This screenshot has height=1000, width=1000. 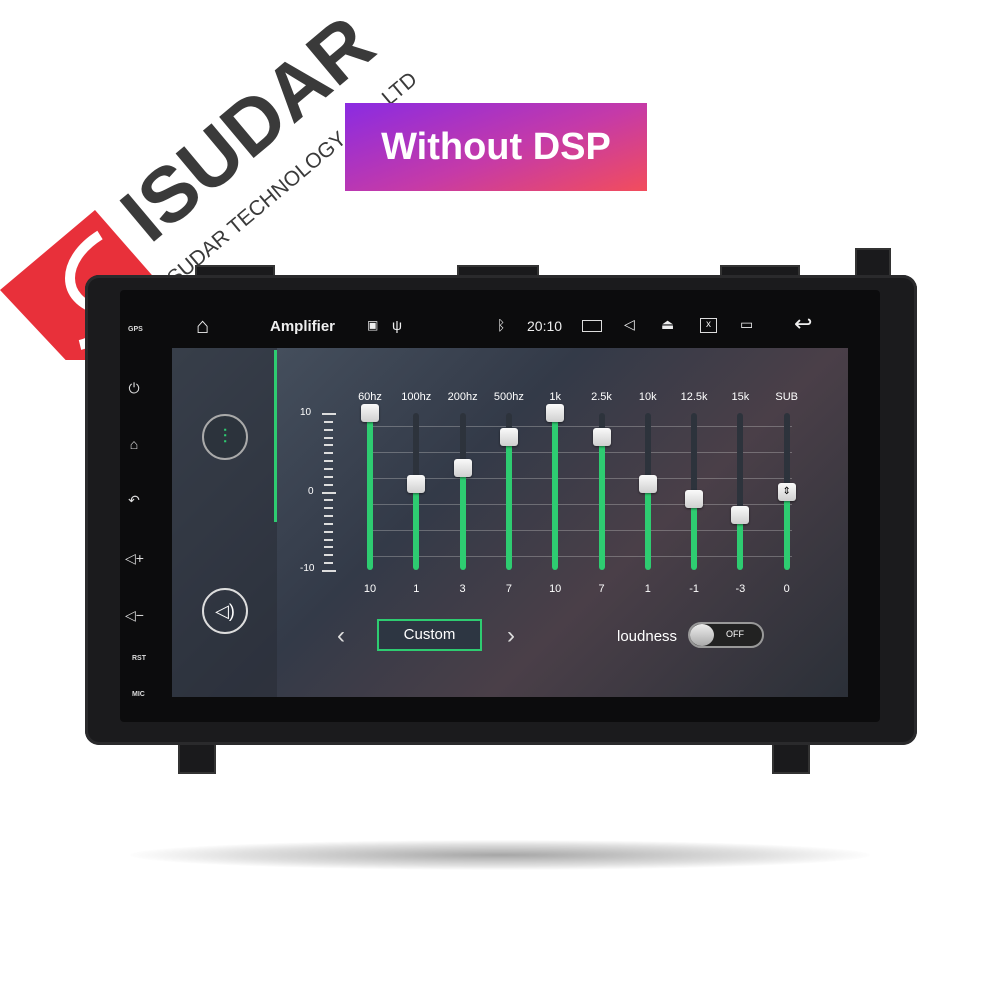 I want to click on sidebar: ⫶ ◁), so click(x=224, y=522).